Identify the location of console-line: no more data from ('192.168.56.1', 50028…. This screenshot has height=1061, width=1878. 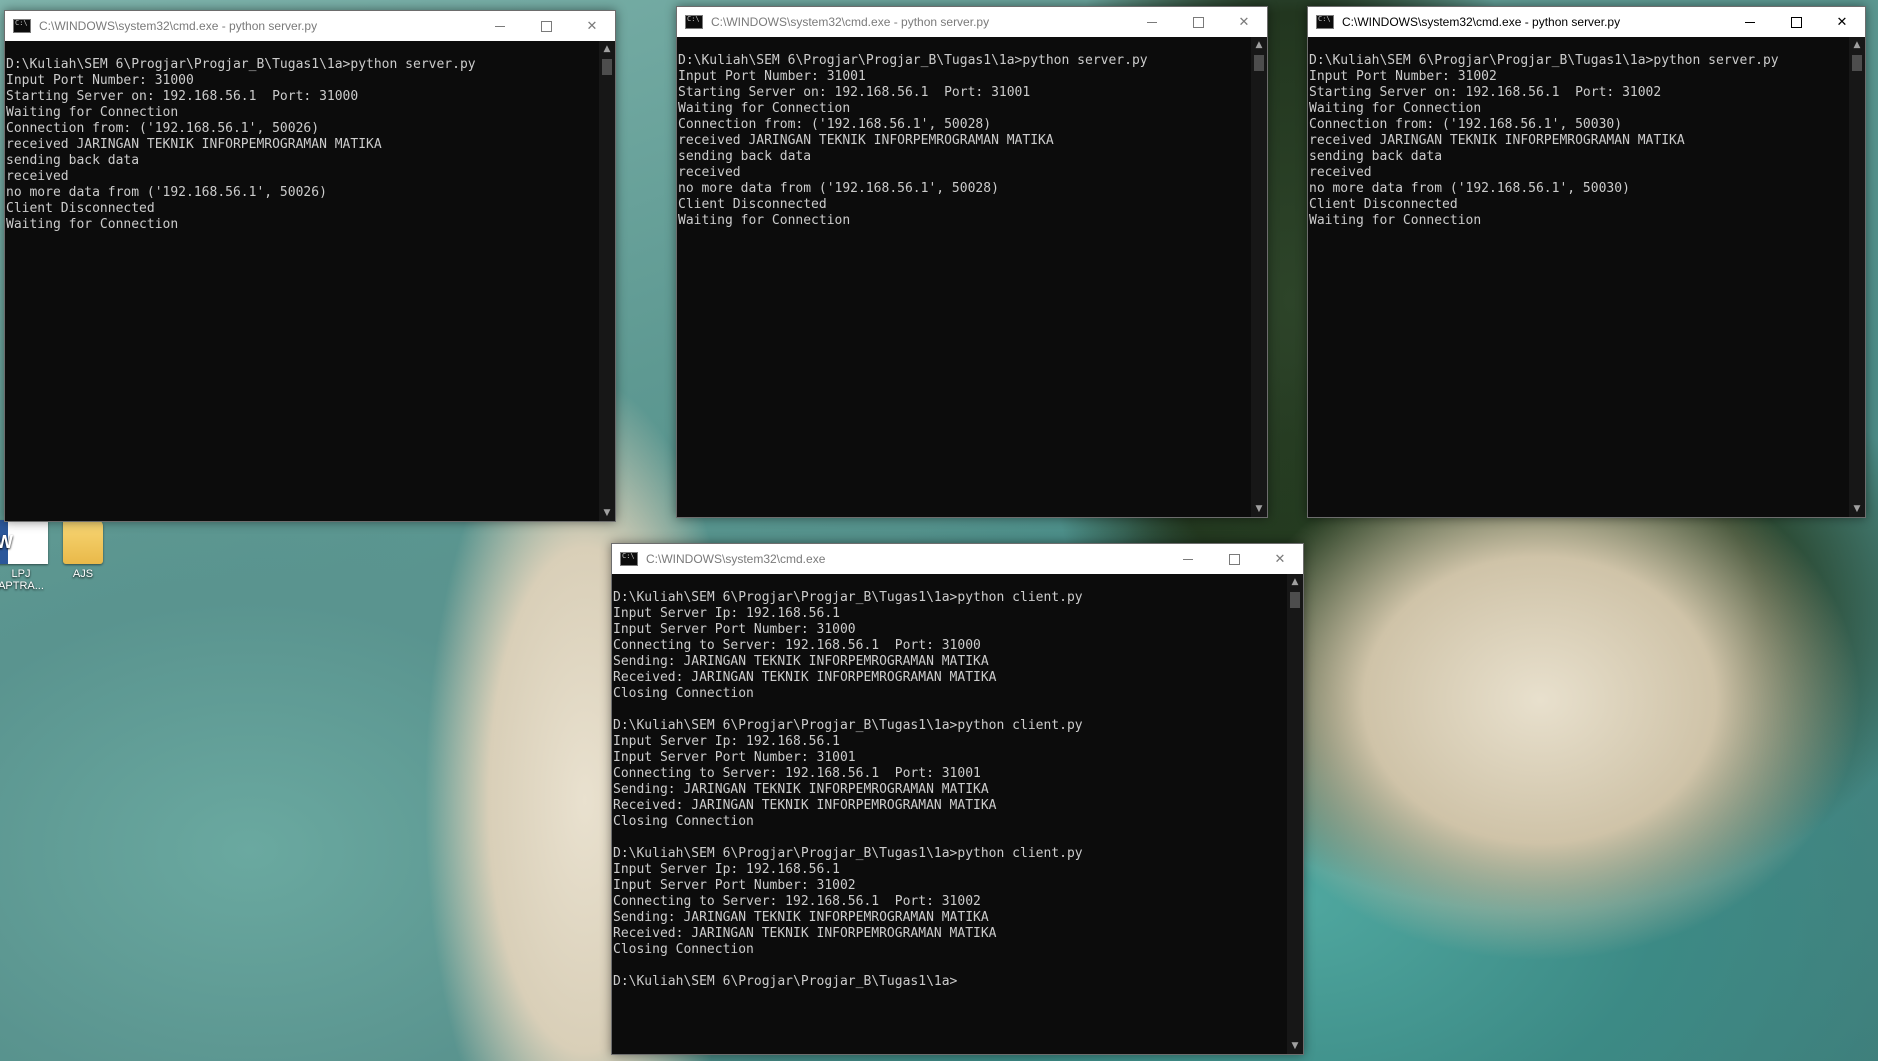
(838, 188).